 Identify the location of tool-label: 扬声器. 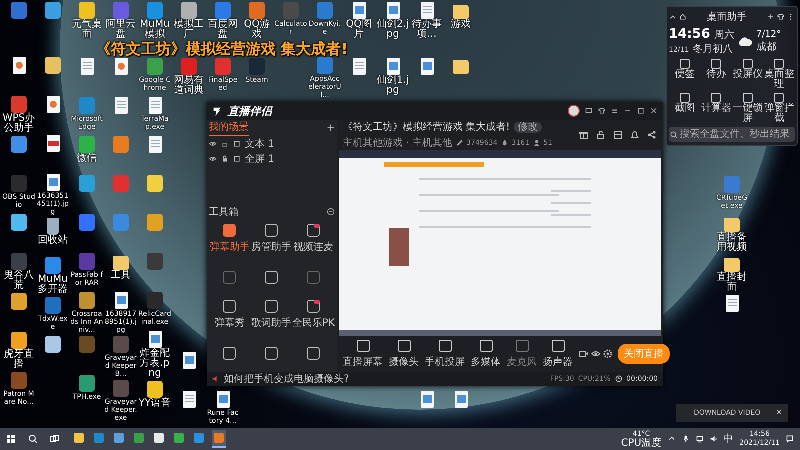
(558, 362).